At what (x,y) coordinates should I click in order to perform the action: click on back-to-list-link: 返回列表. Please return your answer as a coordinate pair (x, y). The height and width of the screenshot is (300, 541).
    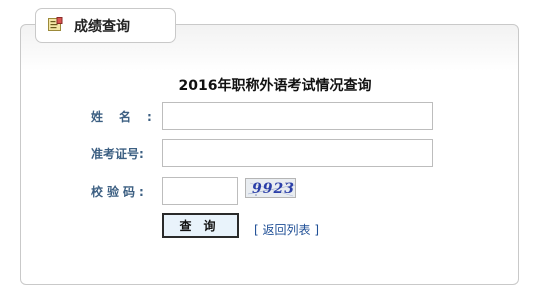
    Looking at the image, I should click on (287, 230).